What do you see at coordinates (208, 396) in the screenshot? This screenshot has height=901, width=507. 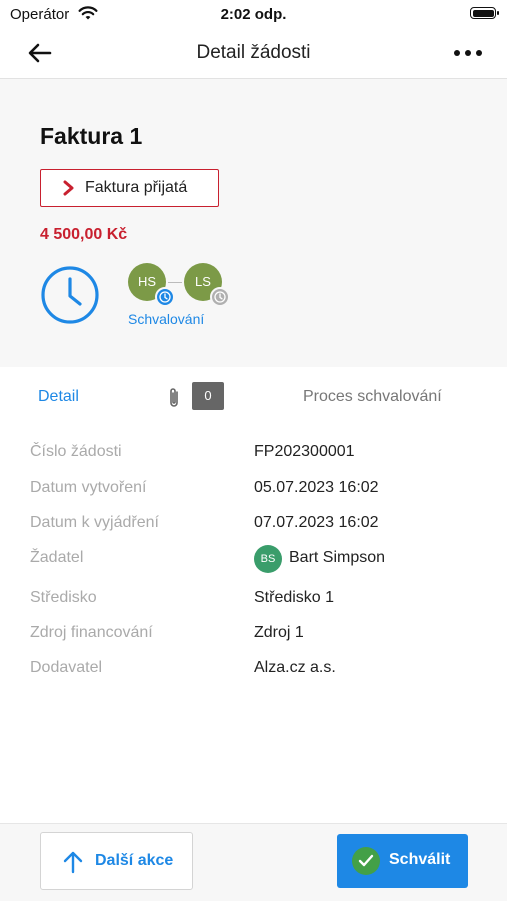 I see `attachments-count-badge: 0` at bounding box center [208, 396].